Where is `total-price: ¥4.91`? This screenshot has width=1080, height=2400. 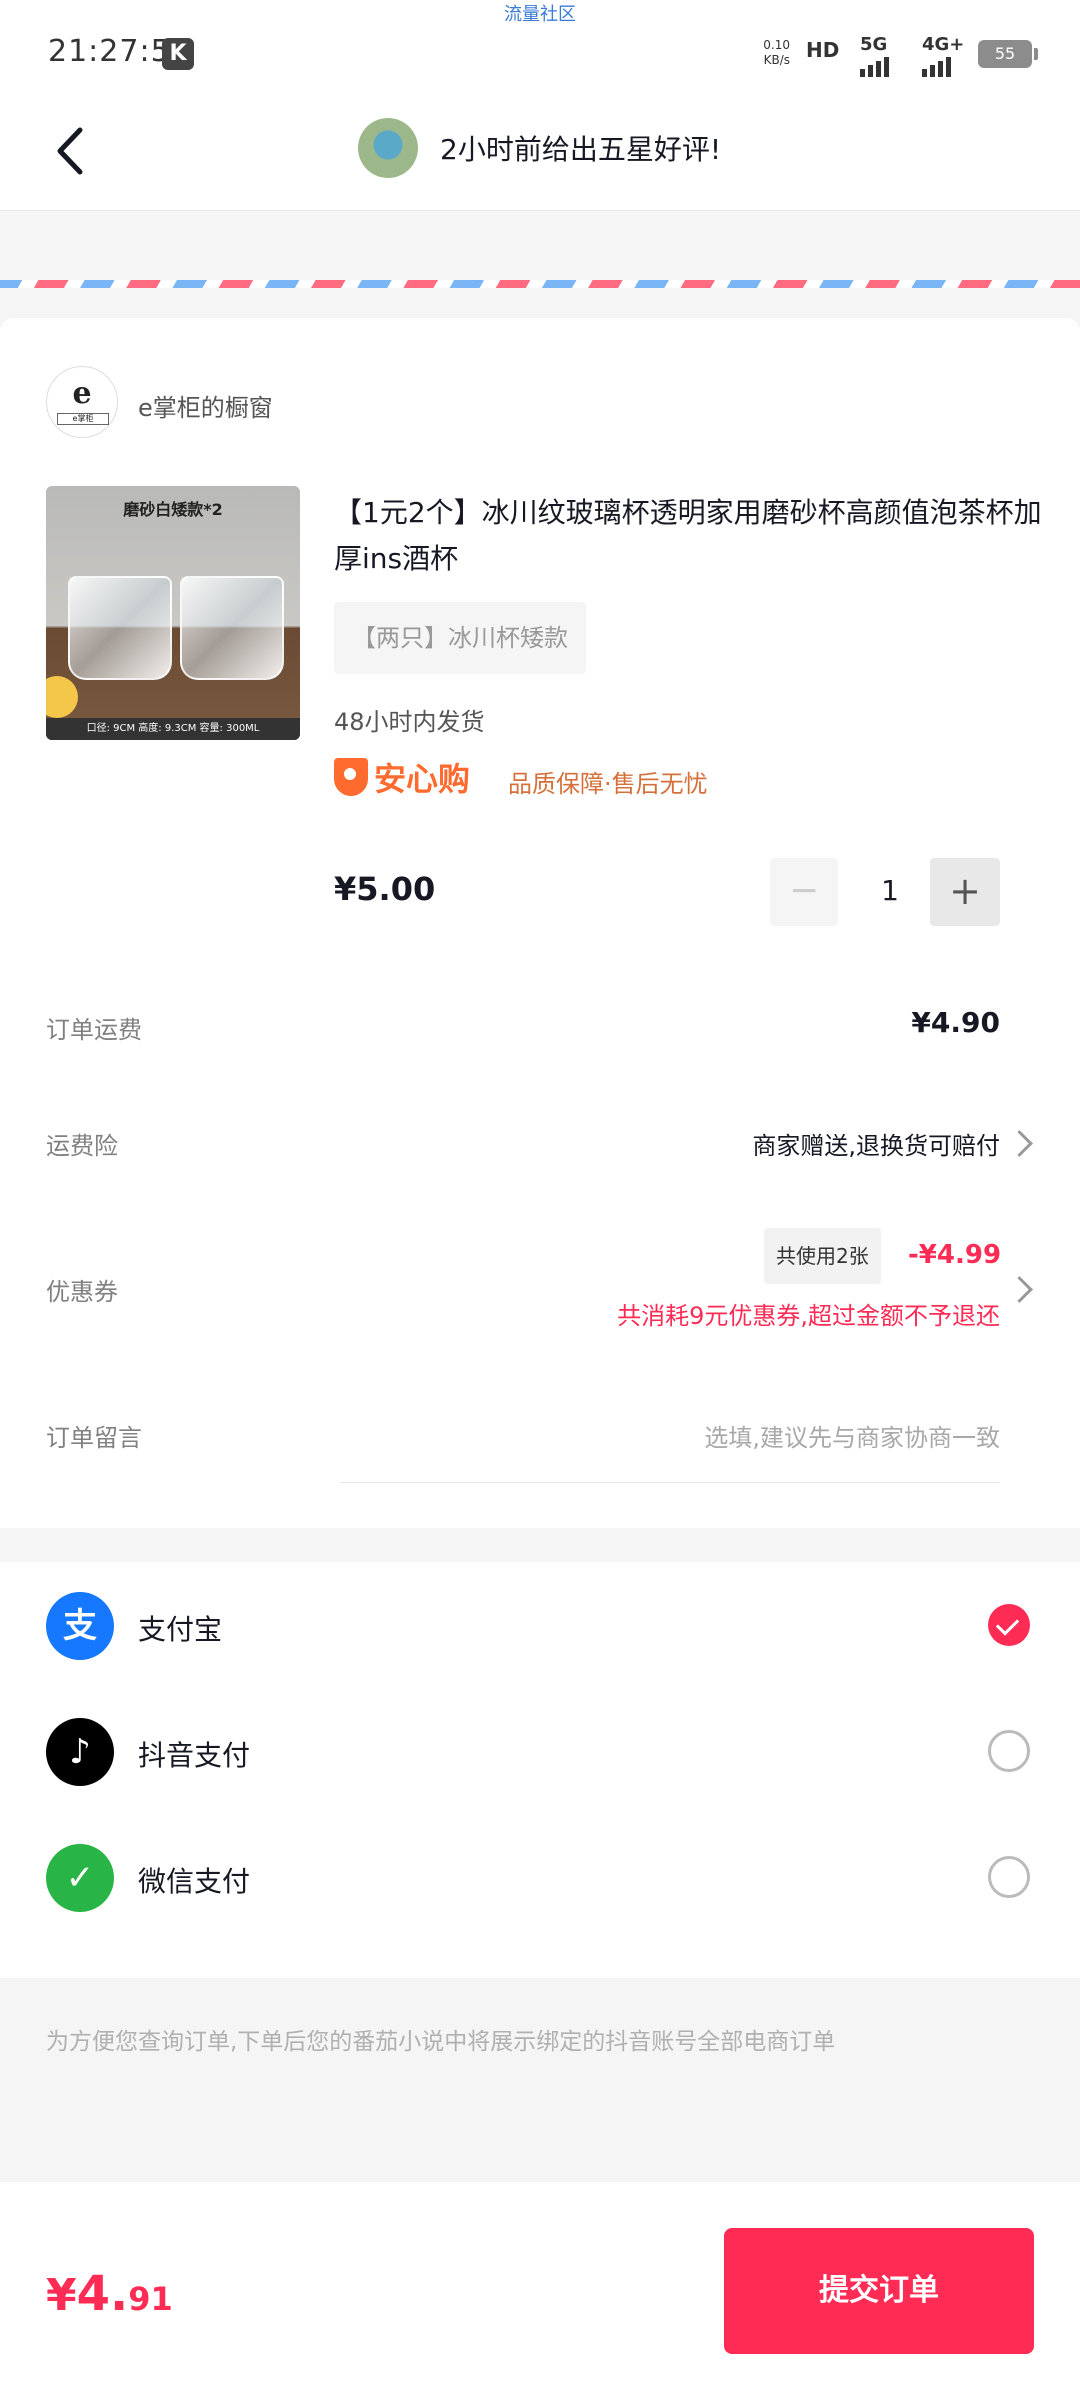
total-price: ¥4.91 is located at coordinates (109, 2294).